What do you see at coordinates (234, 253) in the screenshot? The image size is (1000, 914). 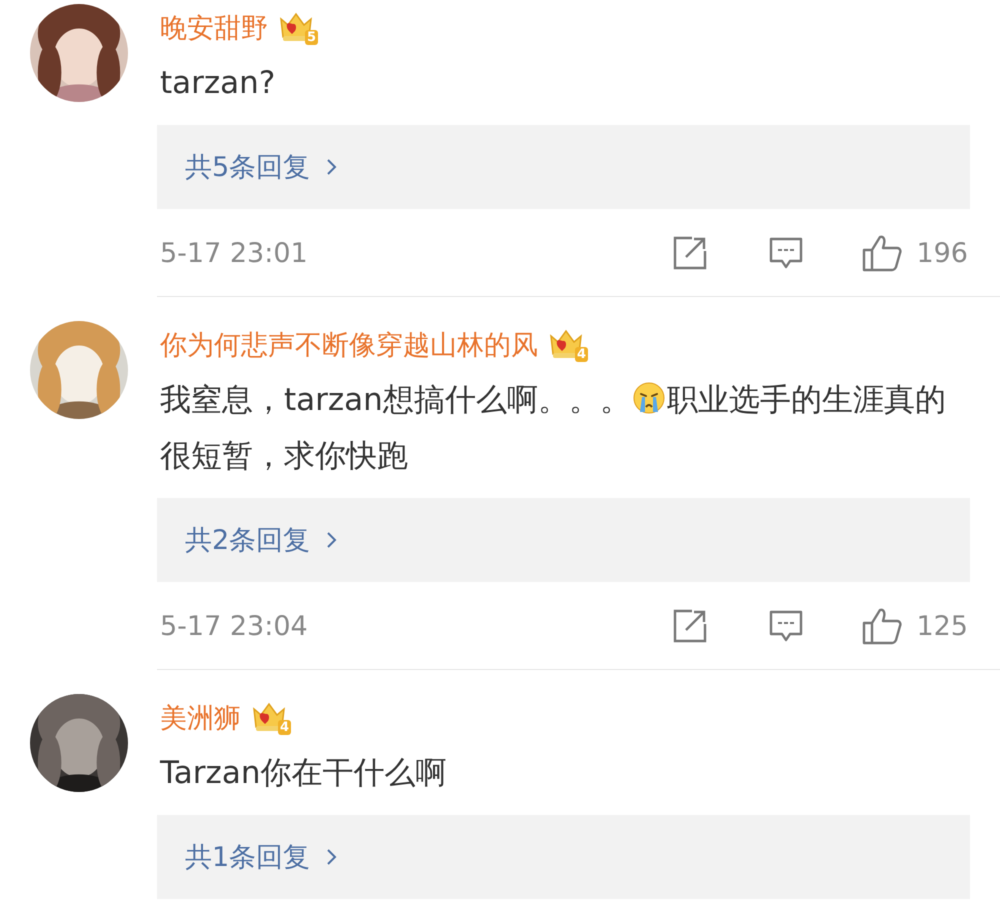 I see `comment-time: 5-17 23:01` at bounding box center [234, 253].